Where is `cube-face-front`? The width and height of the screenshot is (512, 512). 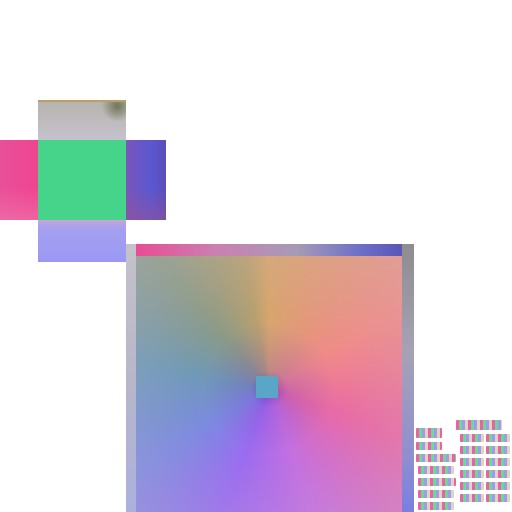 cube-face-front is located at coordinates (82, 180).